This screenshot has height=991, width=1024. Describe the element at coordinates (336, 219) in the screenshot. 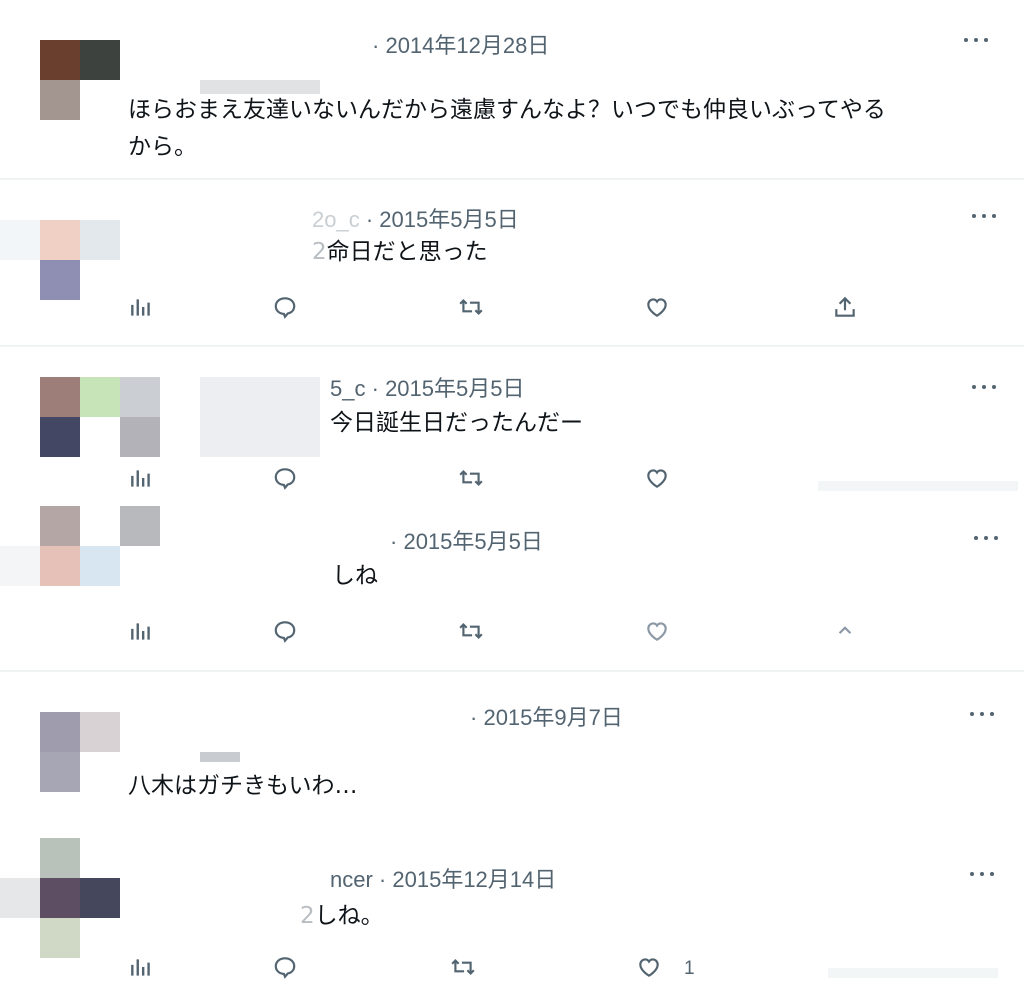

I see `handle: 2o_c` at that location.